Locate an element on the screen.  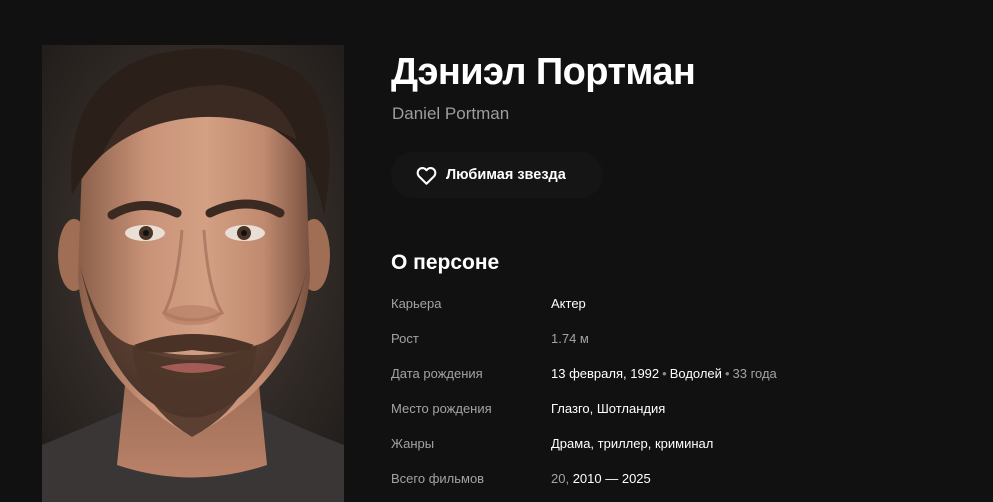
fact-row-career: Карьера Актер is located at coordinates (671, 303).